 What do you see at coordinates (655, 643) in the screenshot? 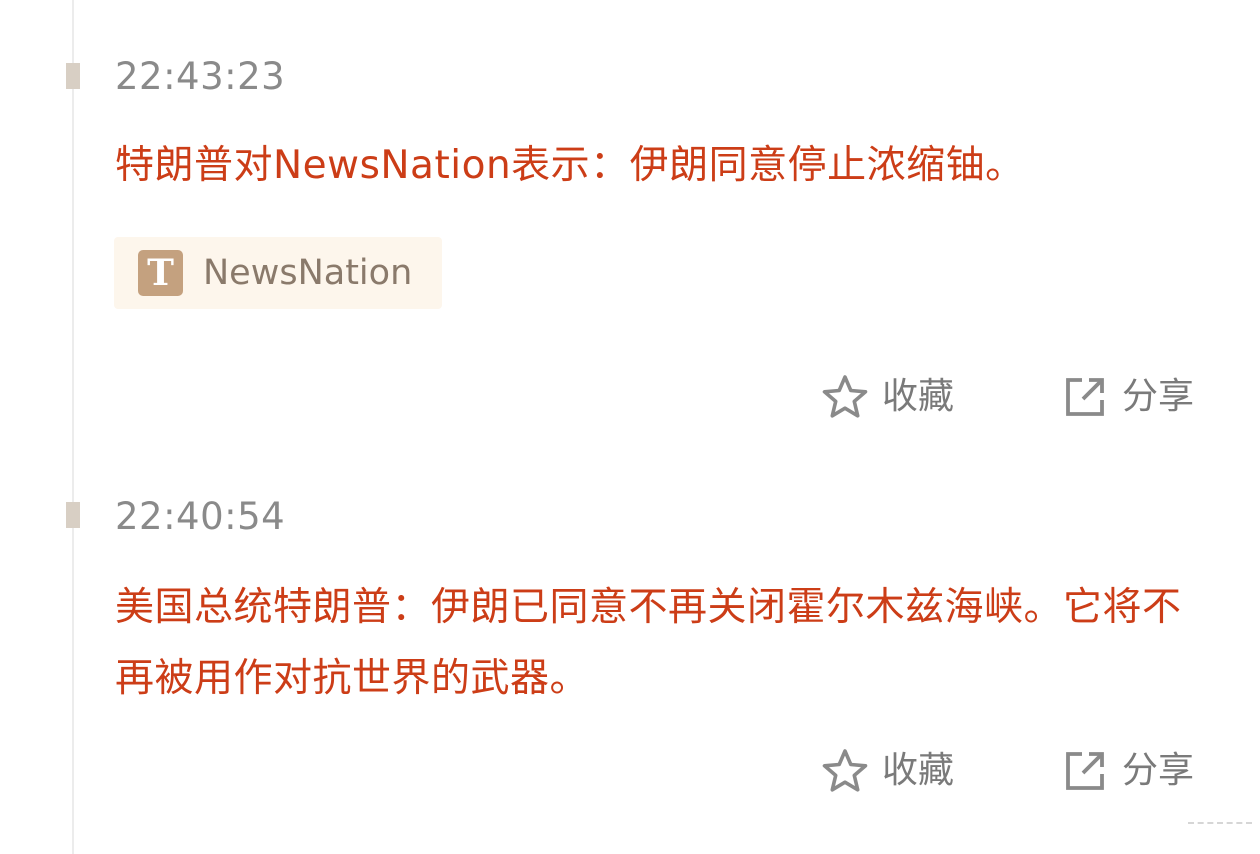
I see `news-headline: 美国总统特朗普：伊朗已同意不再关闭霍尔木兹海峡。它将不再被用作对抗世界的武器。` at bounding box center [655, 643].